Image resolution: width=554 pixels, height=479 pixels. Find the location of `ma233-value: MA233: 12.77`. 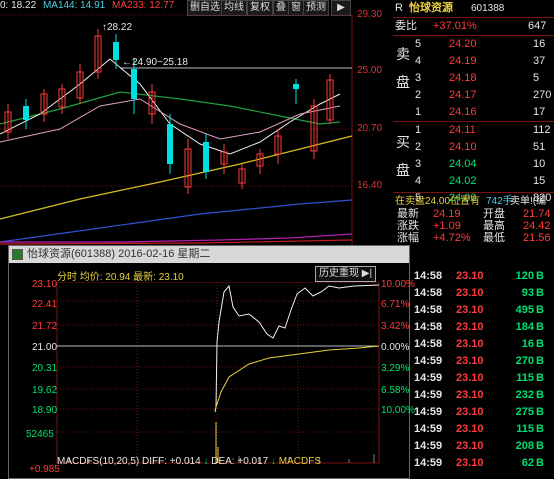

ma233-value: MA233: 12.77 is located at coordinates (143, 5).